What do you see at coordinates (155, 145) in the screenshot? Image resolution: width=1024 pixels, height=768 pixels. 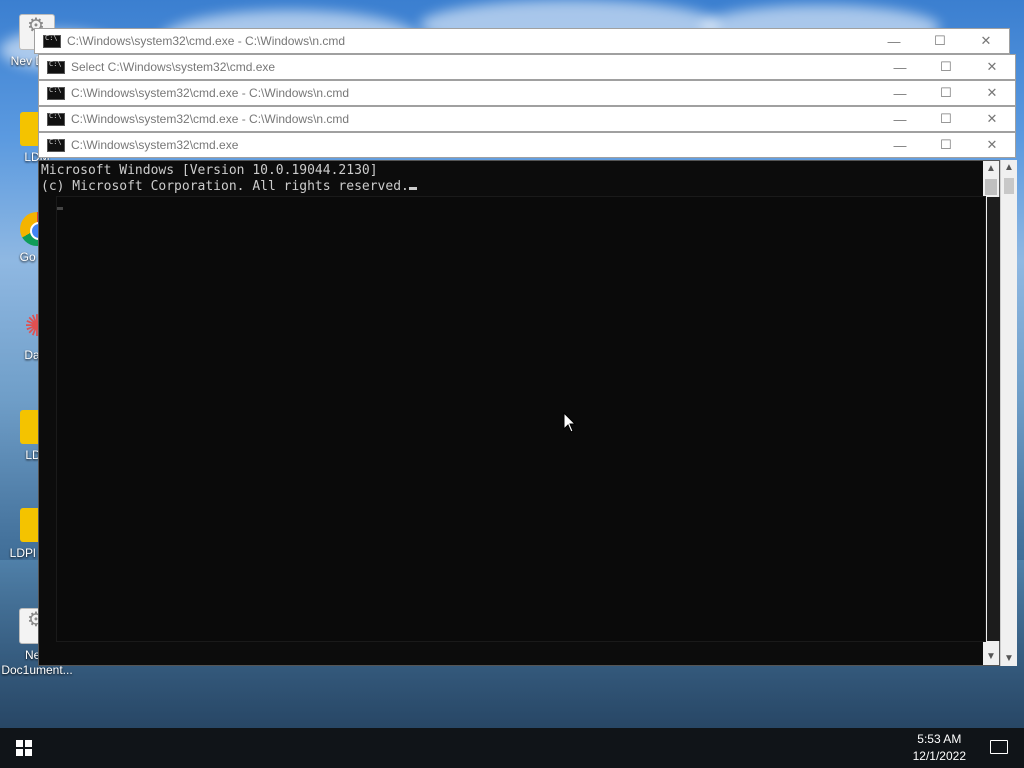 I see `window-title: C:\Windows\system32\cmd.exe` at bounding box center [155, 145].